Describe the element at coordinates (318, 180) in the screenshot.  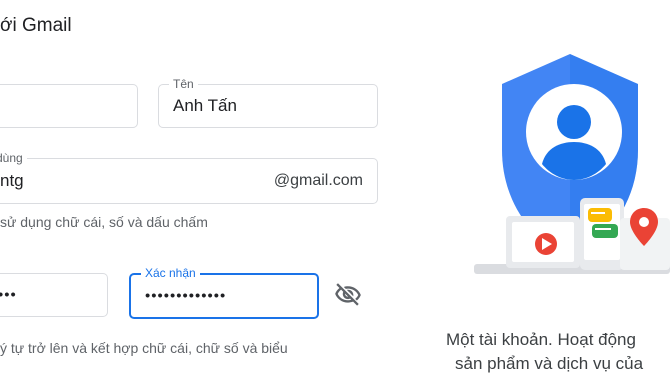
I see `gmail-suffix: @gmail.com` at that location.